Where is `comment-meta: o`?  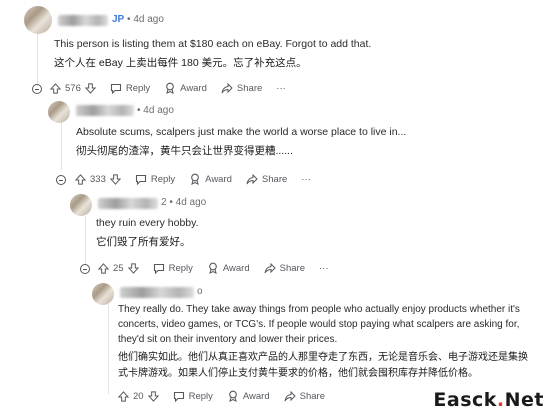 comment-meta: o is located at coordinates (200, 291).